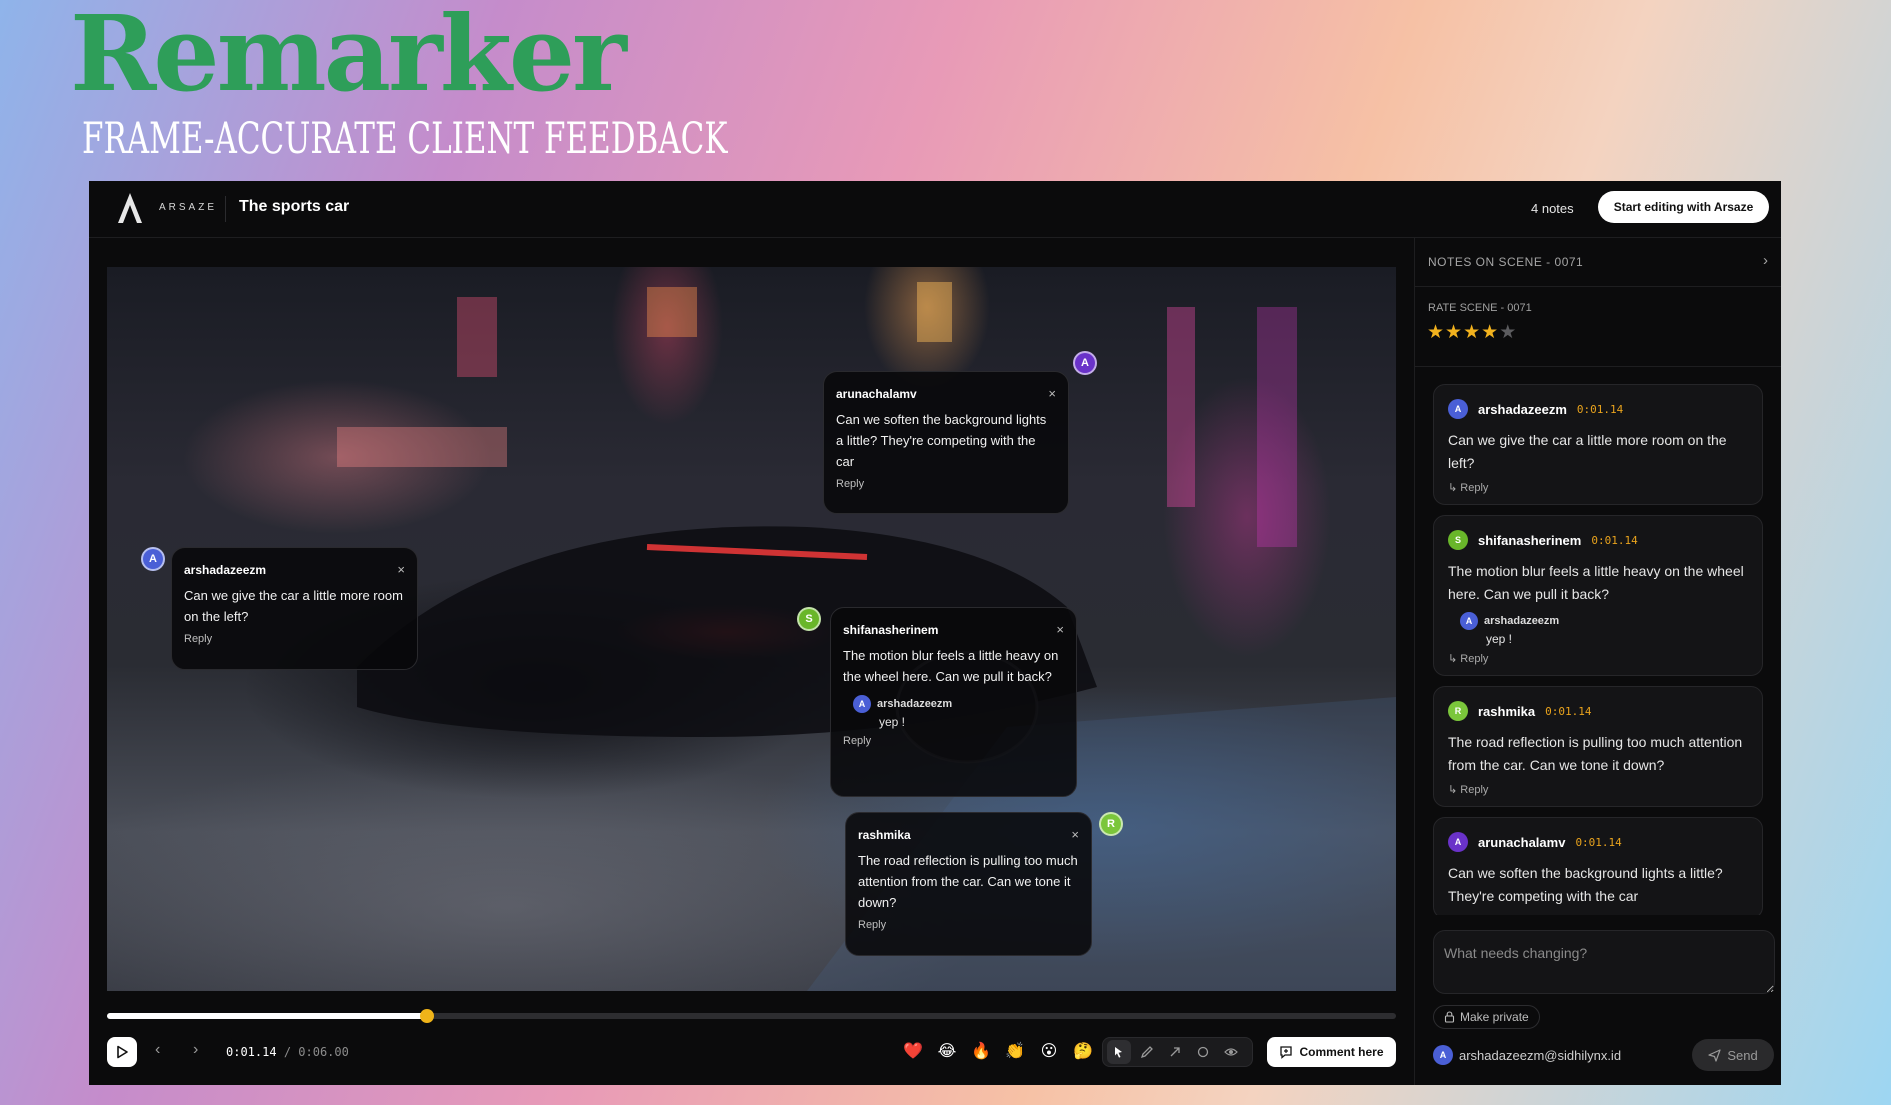 The image size is (1891, 1105). I want to click on brand-tagline: FRAME-ACCURATE CLIENT FEEDBACK, so click(405, 139).